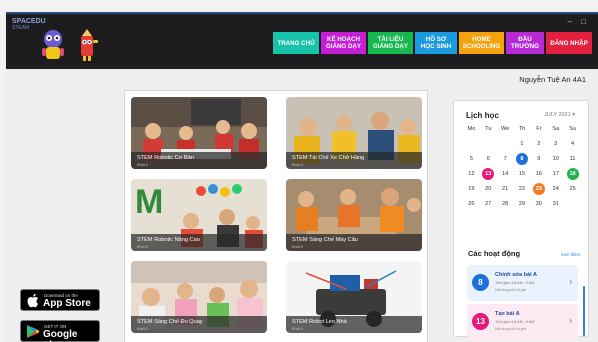 This screenshot has width=598, height=342. Describe the element at coordinates (570, 254) in the screenshot. I see `view-more-link: Xem thêm` at that location.